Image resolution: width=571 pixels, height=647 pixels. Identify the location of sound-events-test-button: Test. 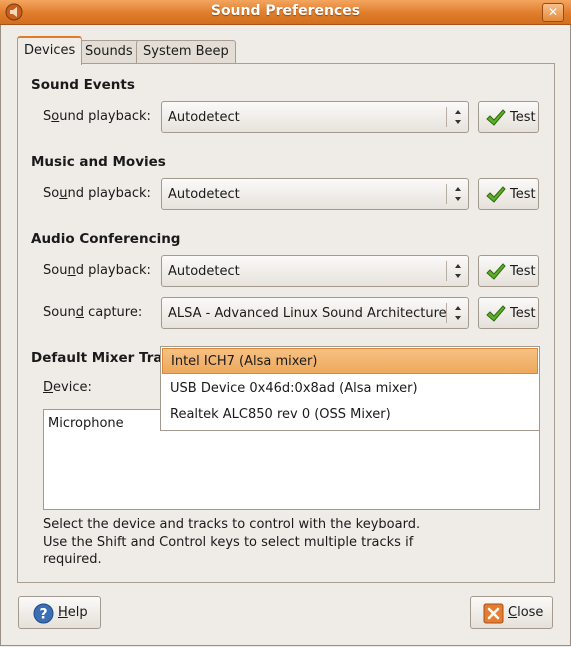
(508, 117).